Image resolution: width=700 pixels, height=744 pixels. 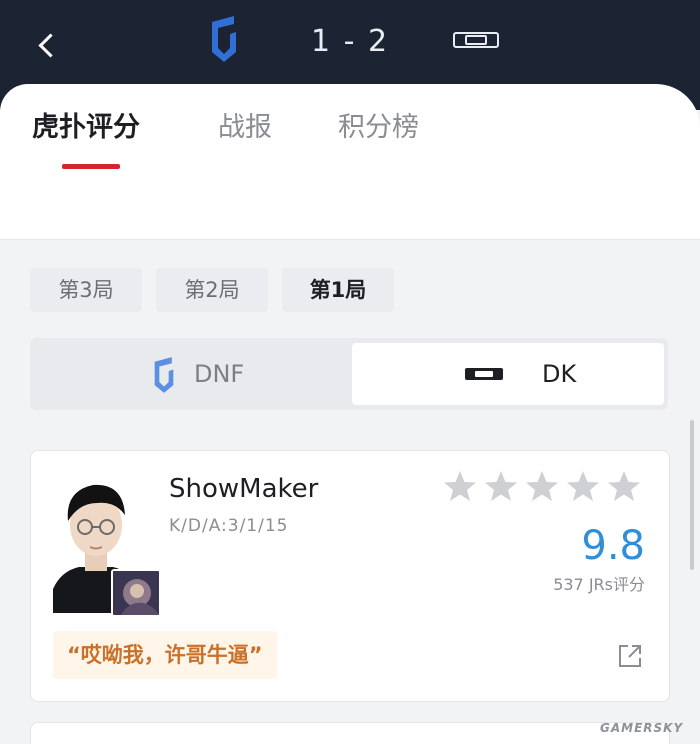 What do you see at coordinates (212, 290) in the screenshot?
I see `game-2-button: 第2局` at bounding box center [212, 290].